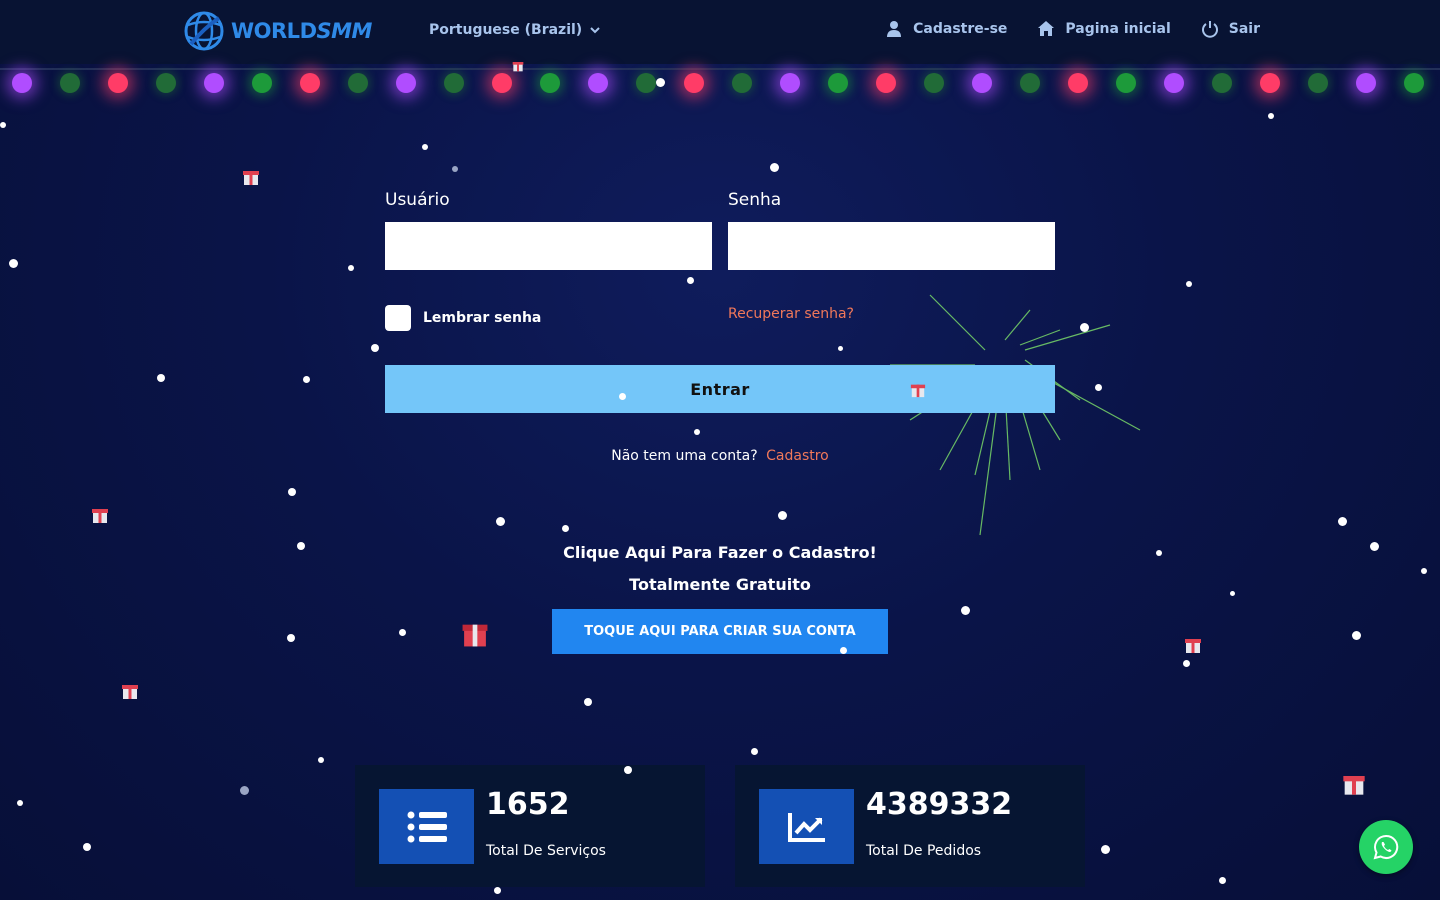 The height and width of the screenshot is (900, 1440). I want to click on nav-home-link: Pagina inicial, so click(1104, 29).